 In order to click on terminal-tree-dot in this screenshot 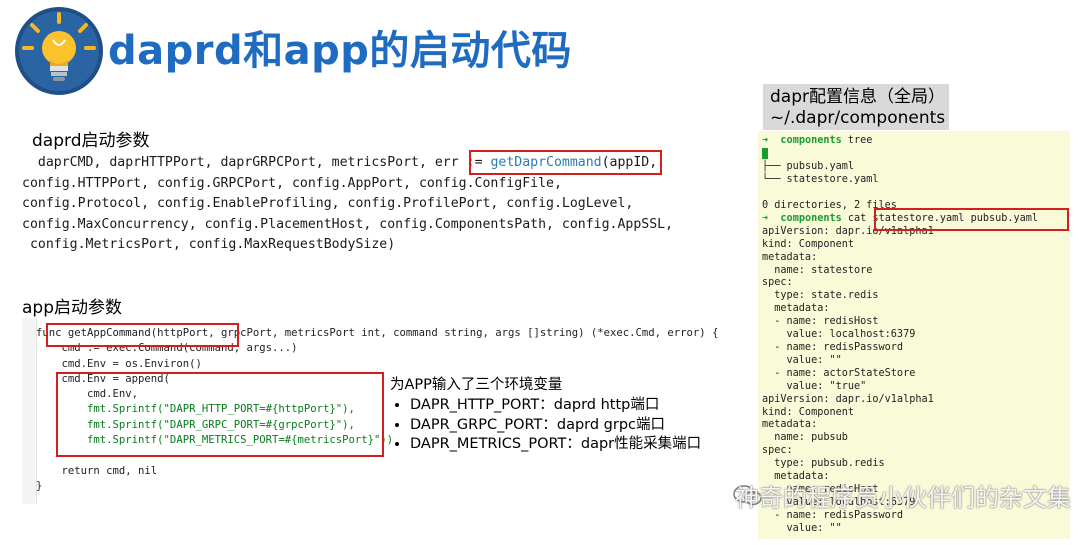, I will do `click(916, 154)`.